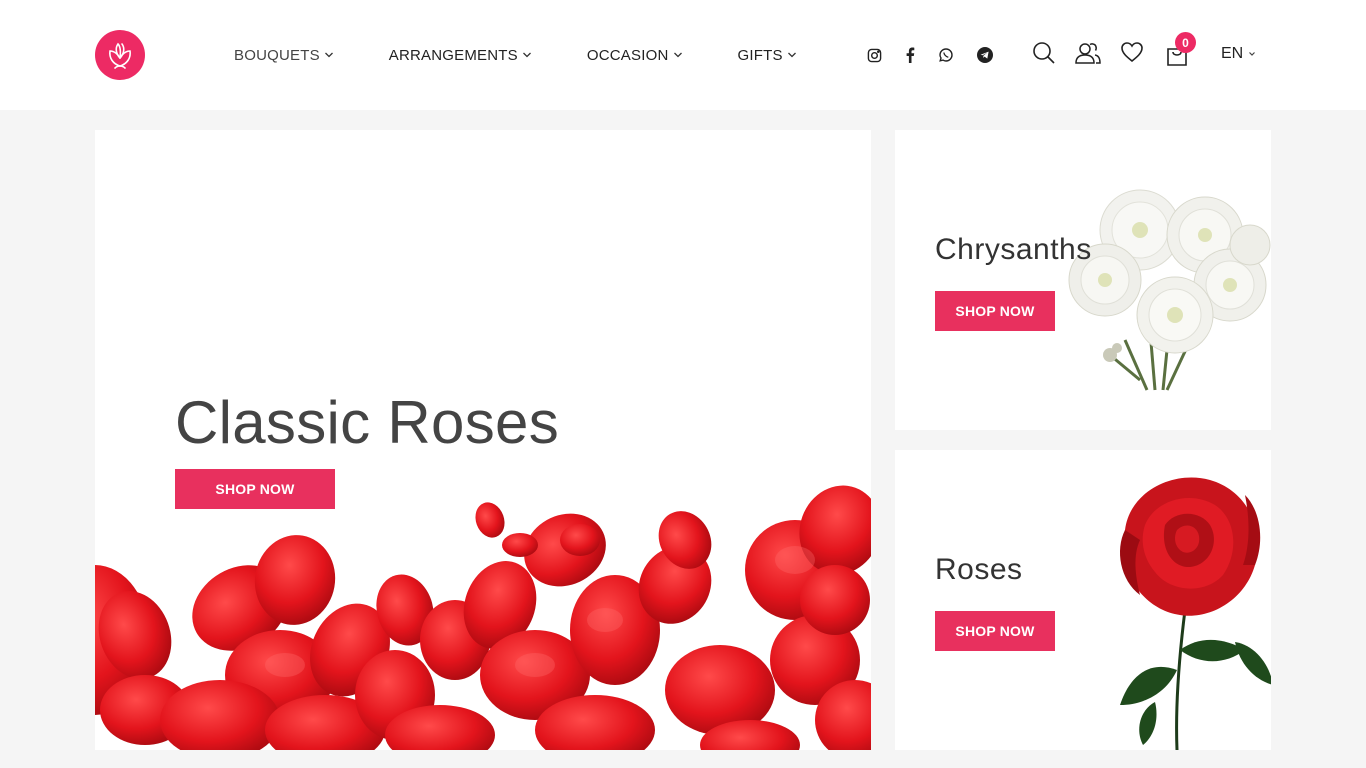 The width and height of the screenshot is (1366, 768). What do you see at coordinates (367, 422) in the screenshot?
I see `hero-title: Classic Roses` at bounding box center [367, 422].